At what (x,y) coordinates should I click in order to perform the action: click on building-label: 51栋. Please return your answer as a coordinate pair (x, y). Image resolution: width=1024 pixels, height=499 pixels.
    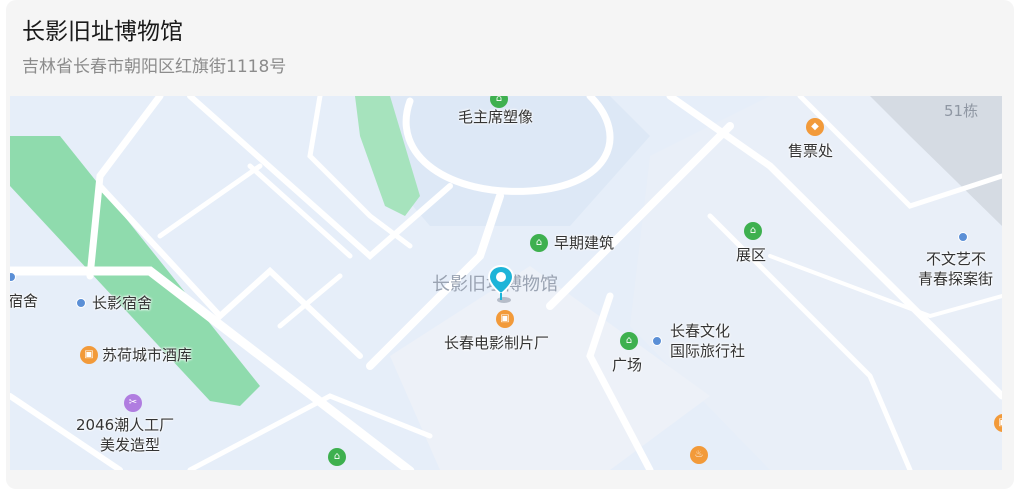
    Looking at the image, I should click on (961, 111).